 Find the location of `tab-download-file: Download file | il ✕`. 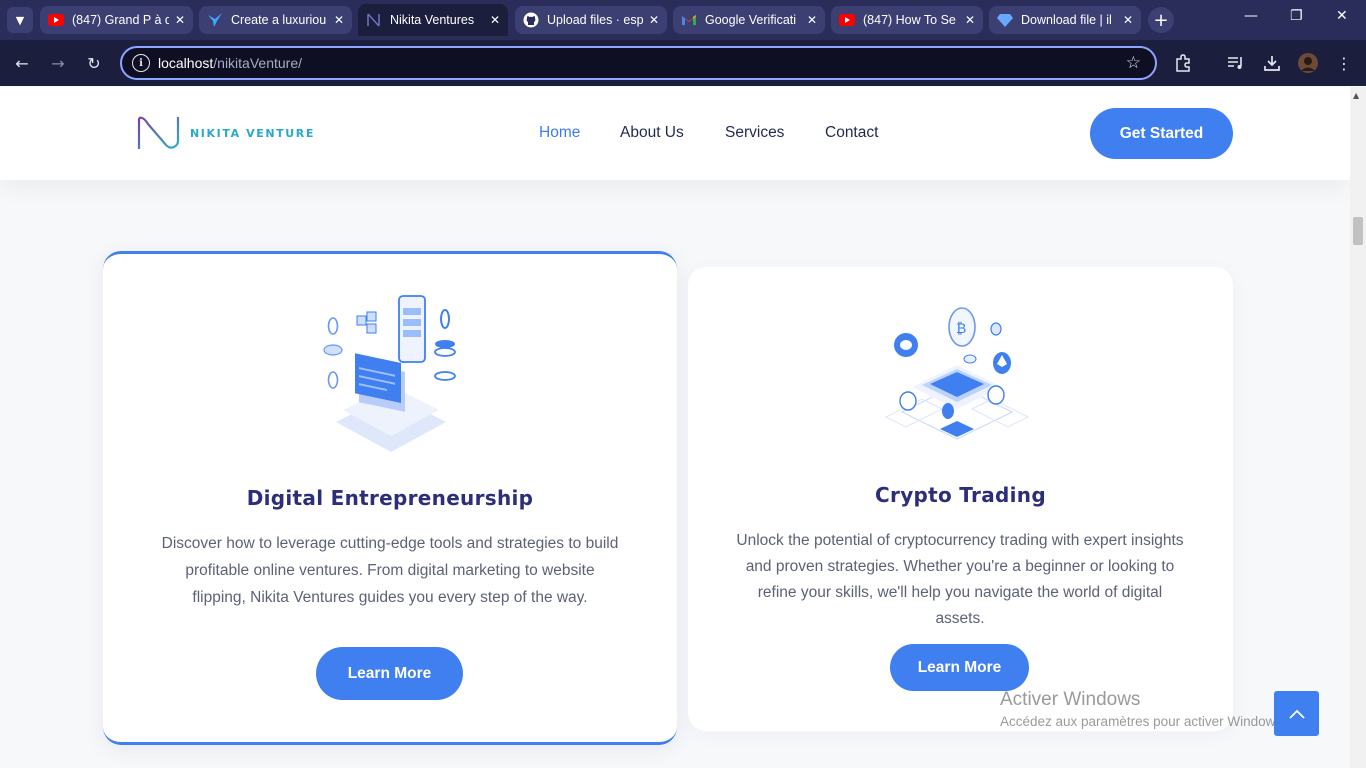

tab-download-file: Download file | il ✕ is located at coordinates (1065, 20).